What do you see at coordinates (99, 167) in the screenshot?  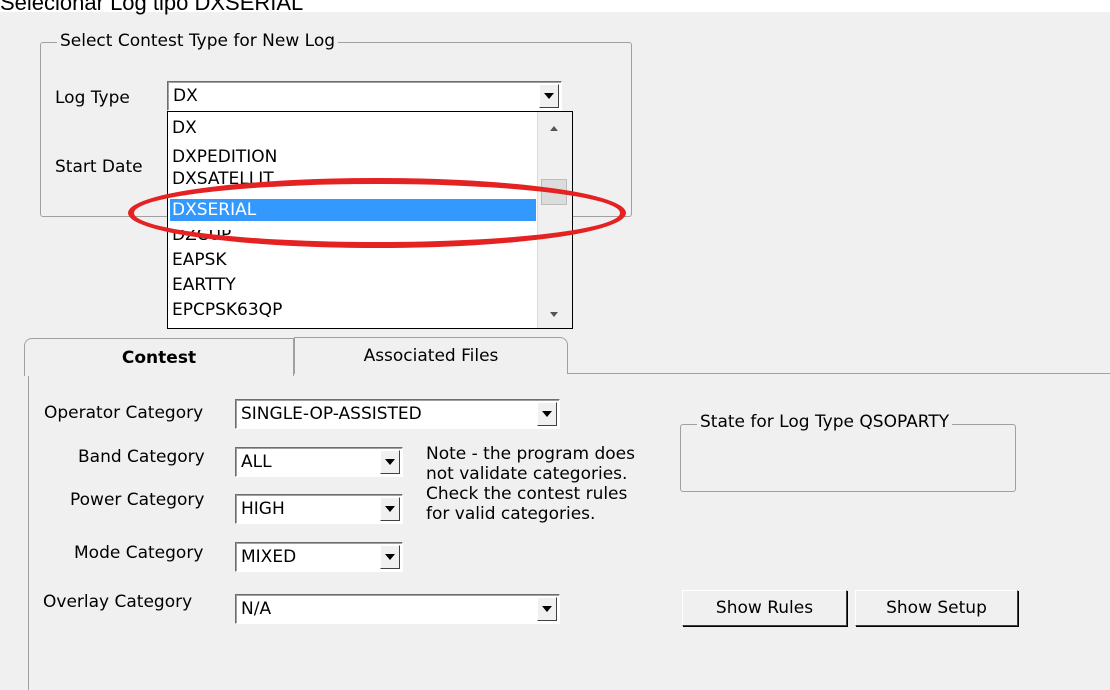 I see `start-date-label: Start Date` at bounding box center [99, 167].